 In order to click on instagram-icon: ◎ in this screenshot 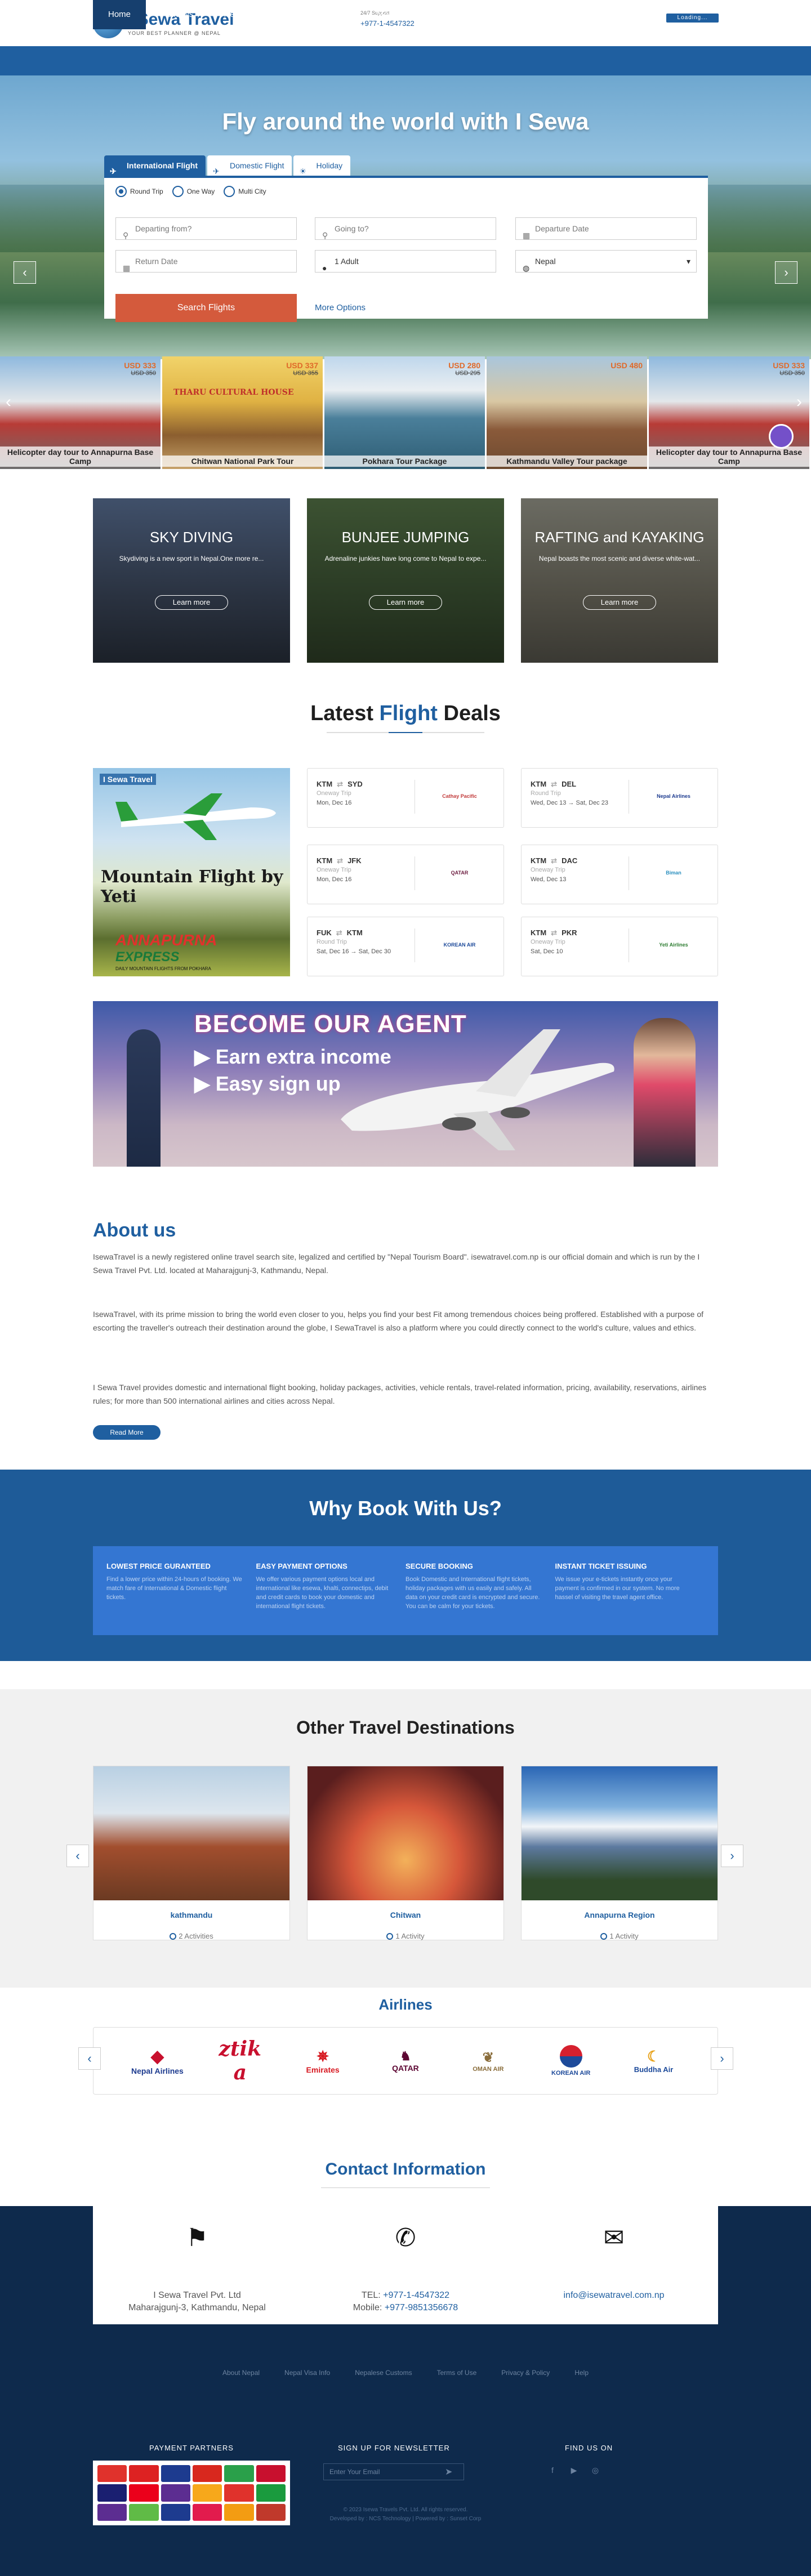, I will do `click(595, 2472)`.